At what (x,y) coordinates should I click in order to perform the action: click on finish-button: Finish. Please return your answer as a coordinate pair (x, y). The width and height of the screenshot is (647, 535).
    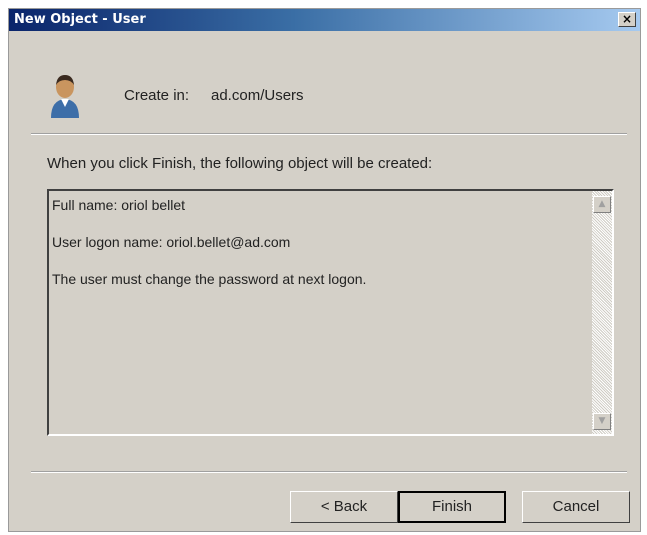
    Looking at the image, I should click on (452, 507).